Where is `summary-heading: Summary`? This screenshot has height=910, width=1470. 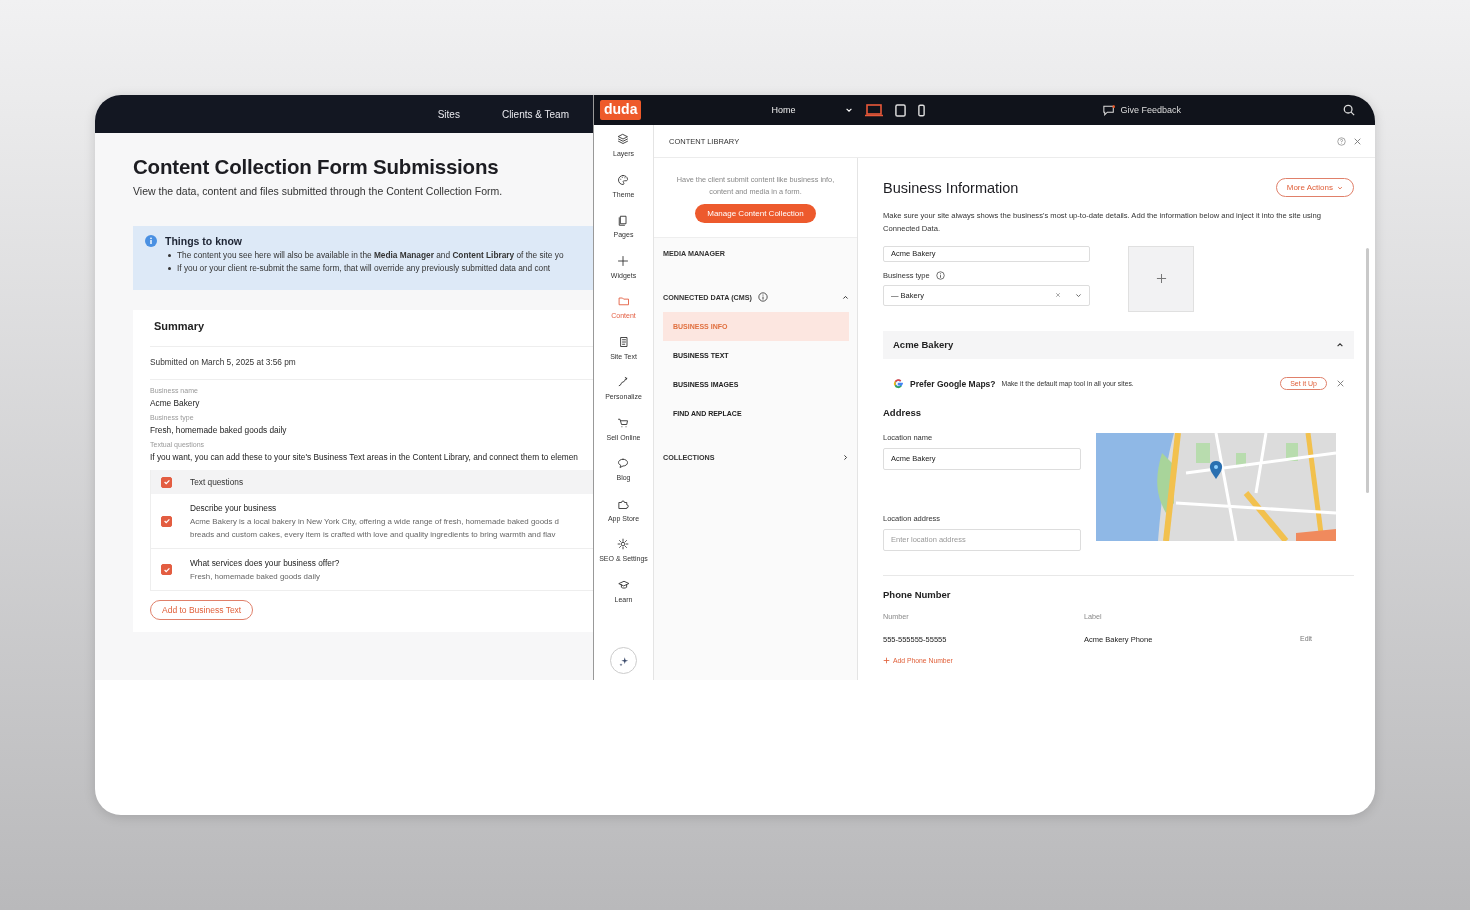 summary-heading: Summary is located at coordinates (179, 326).